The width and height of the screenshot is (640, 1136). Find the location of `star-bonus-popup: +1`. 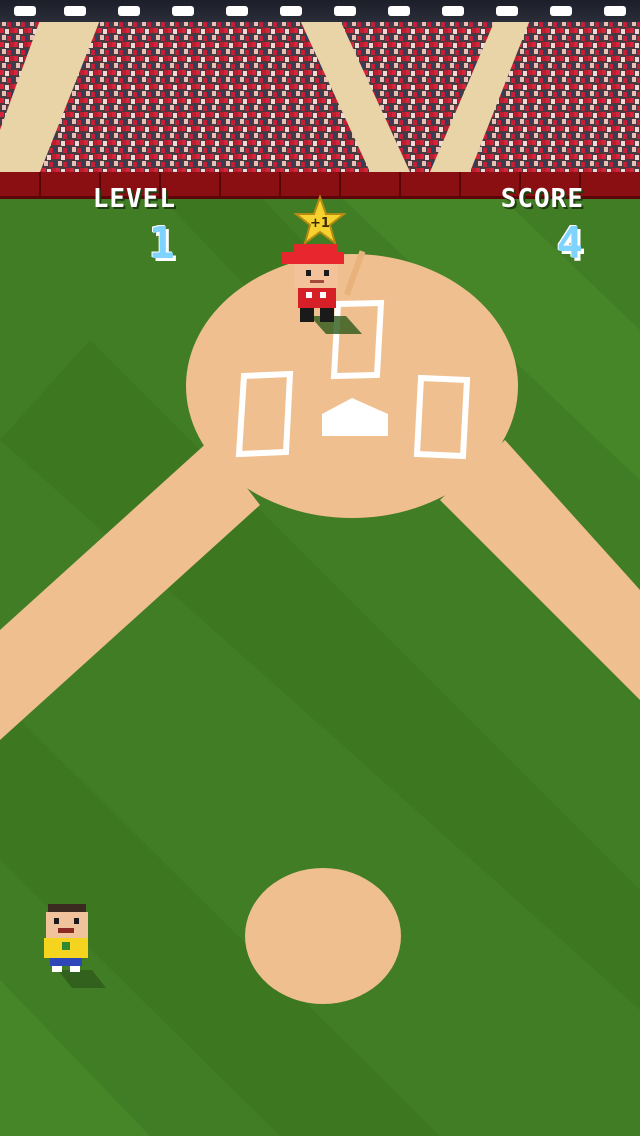

star-bonus-popup: +1 is located at coordinates (320, 220).